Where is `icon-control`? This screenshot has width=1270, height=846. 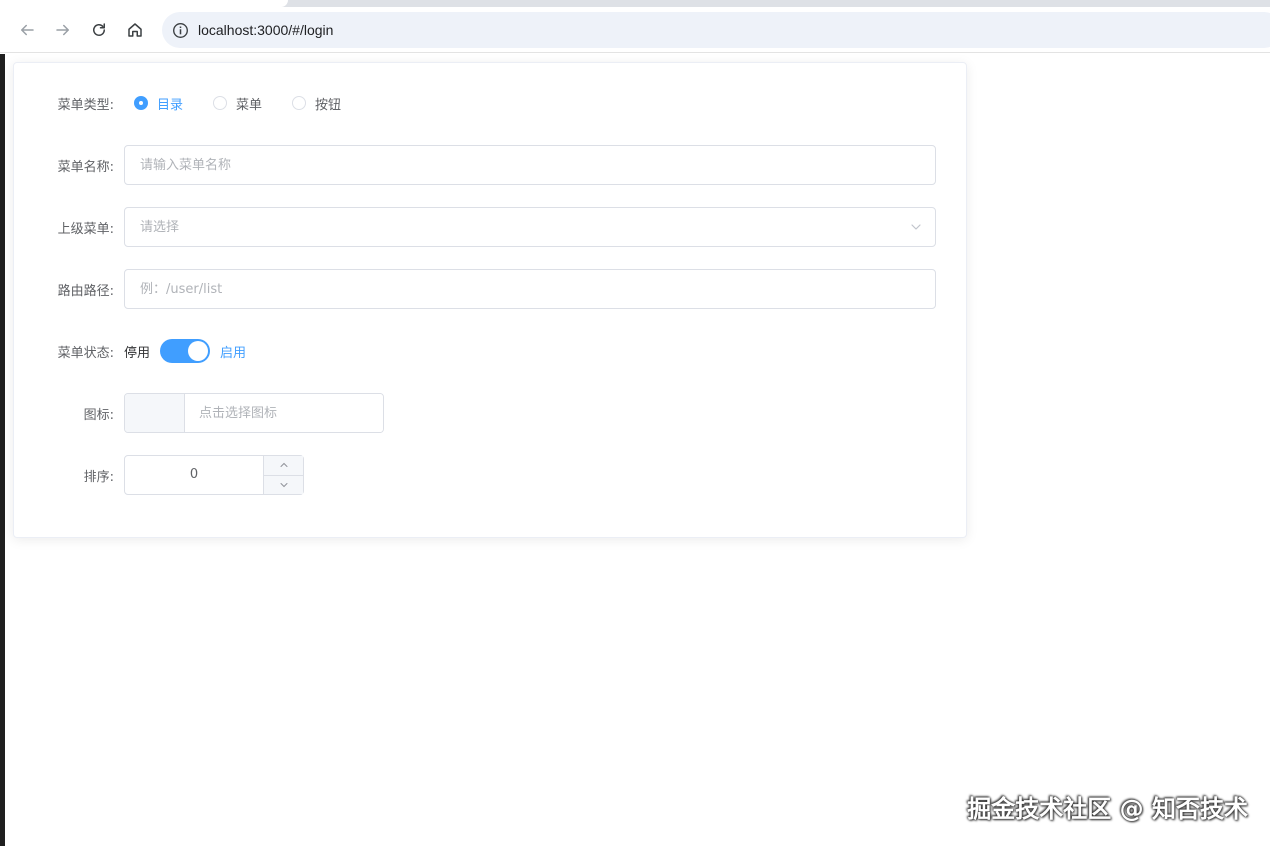
icon-control is located at coordinates (254, 413).